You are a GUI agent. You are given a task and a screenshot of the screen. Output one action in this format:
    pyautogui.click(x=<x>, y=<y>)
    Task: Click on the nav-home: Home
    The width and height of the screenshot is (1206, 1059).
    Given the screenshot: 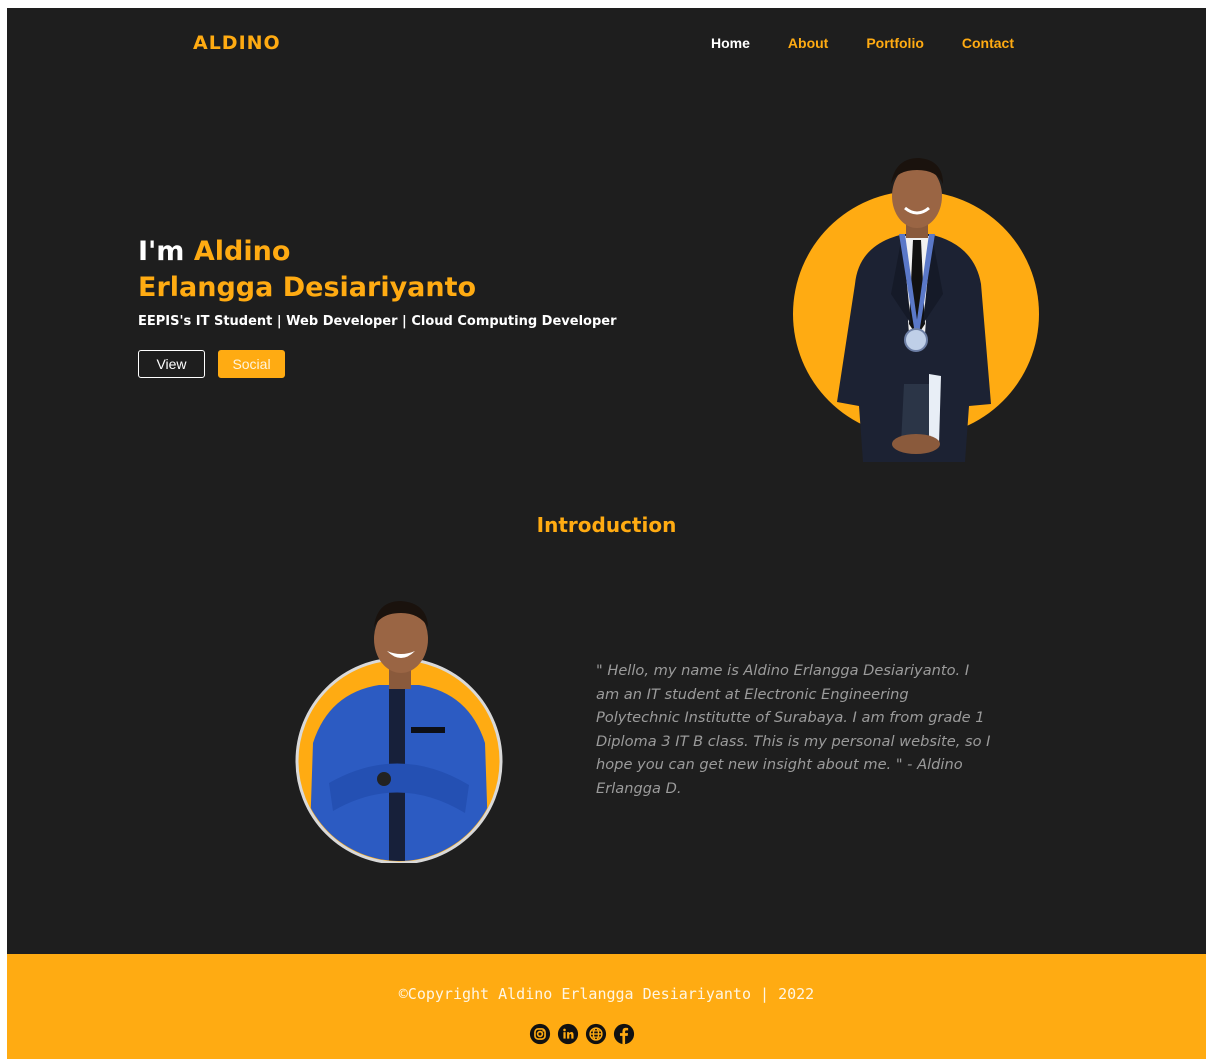 What is the action you would take?
    pyautogui.click(x=730, y=43)
    